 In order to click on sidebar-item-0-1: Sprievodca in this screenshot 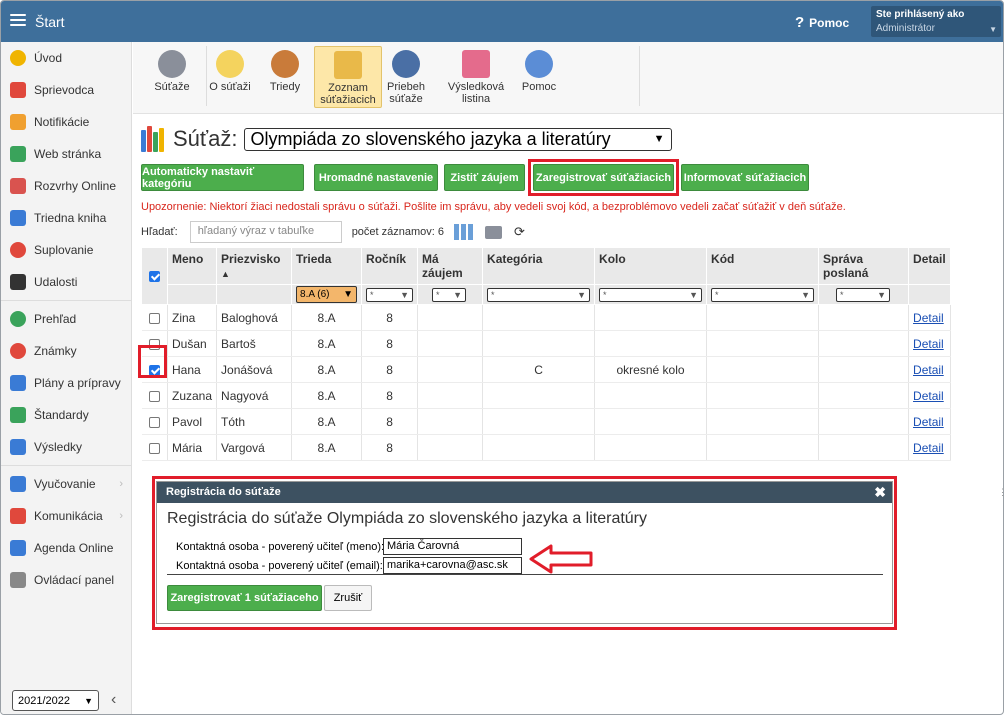, I will do `click(66, 90)`.